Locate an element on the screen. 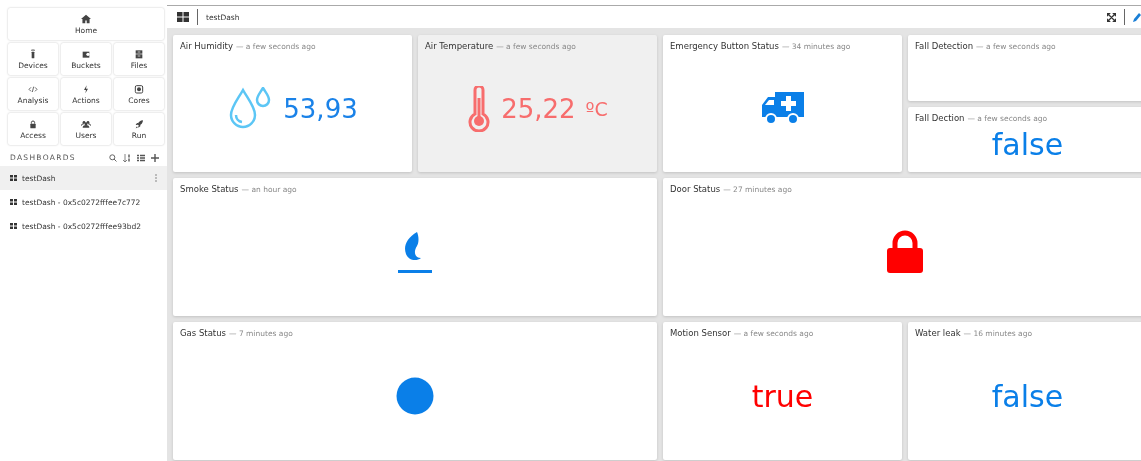  widget-value: true is located at coordinates (782, 396).